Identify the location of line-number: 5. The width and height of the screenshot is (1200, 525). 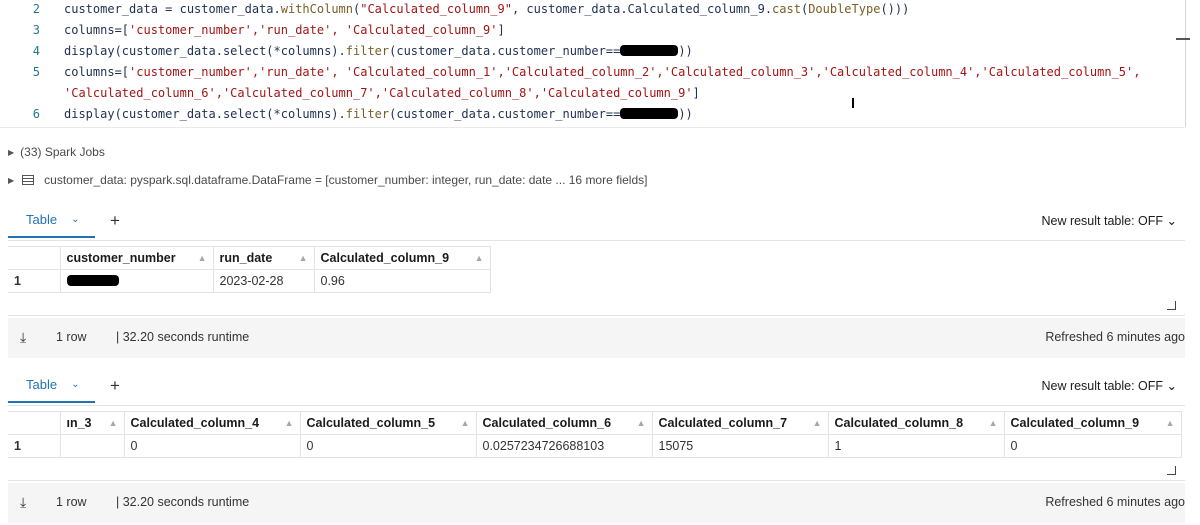
(36, 72).